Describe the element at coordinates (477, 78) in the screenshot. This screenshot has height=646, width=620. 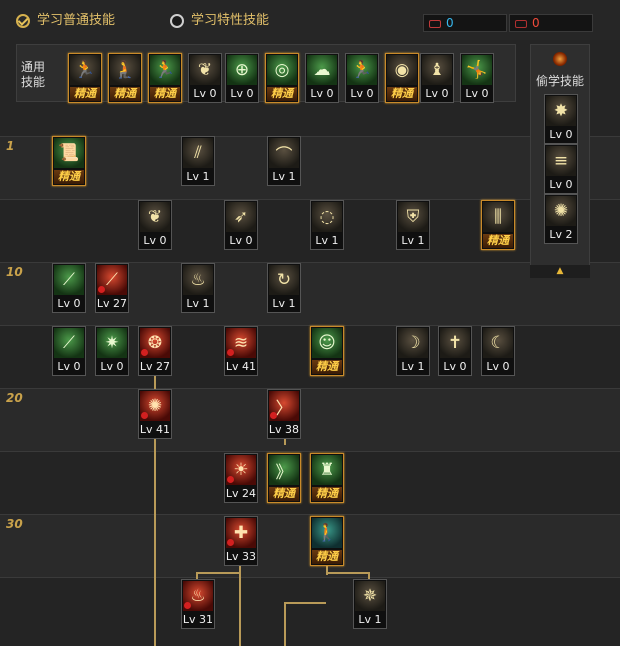
I see `skill-slot: 🤸 Lv 0` at that location.